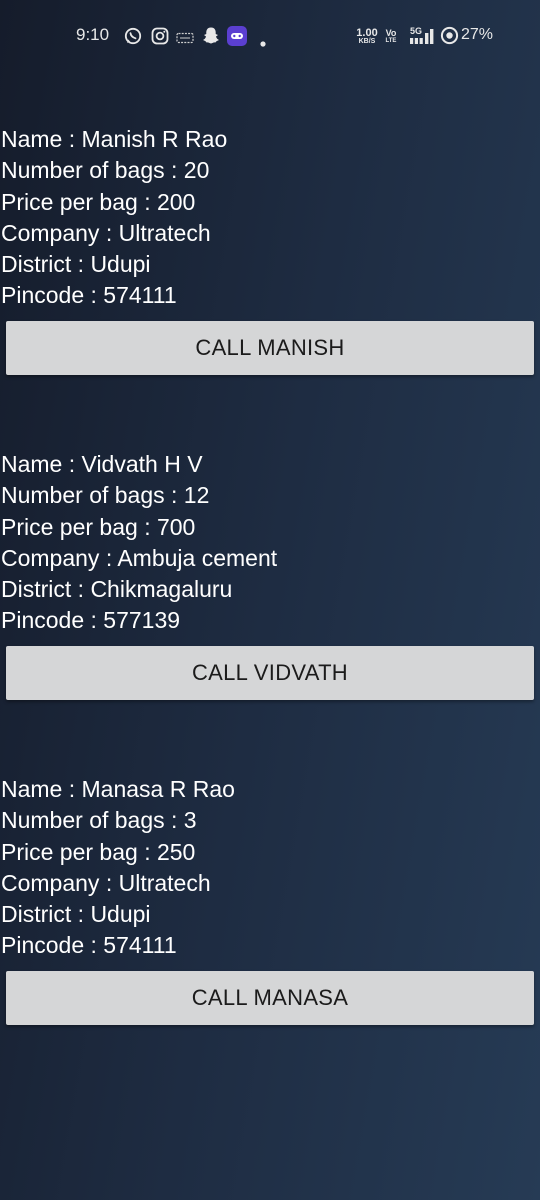 This screenshot has width=540, height=1200. What do you see at coordinates (98, 201) in the screenshot?
I see `price-per-bag: Price per bag : 200` at bounding box center [98, 201].